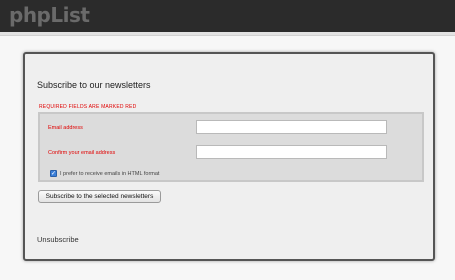 Image resolution: width=455 pixels, height=280 pixels. Describe the element at coordinates (99, 196) in the screenshot. I see `subscribe-button: Subscribe to the selected newsletters` at that location.